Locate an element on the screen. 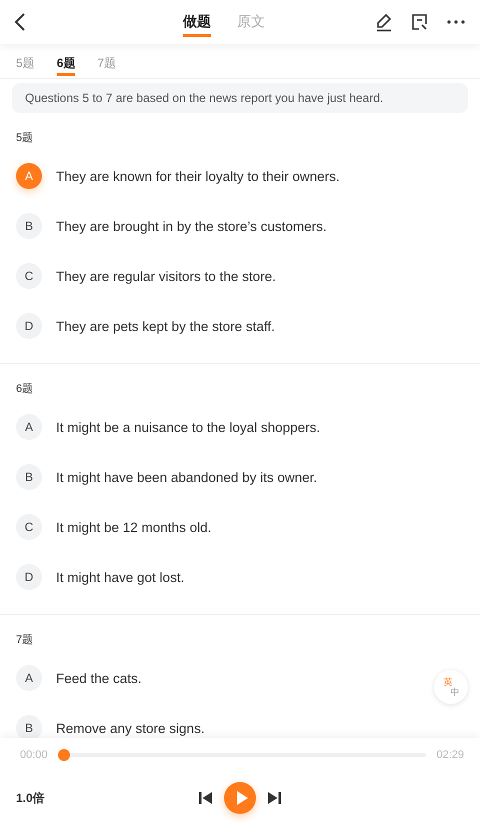 Image resolution: width=480 pixels, height=831 pixels. header-tab: 做题 is located at coordinates (197, 25).